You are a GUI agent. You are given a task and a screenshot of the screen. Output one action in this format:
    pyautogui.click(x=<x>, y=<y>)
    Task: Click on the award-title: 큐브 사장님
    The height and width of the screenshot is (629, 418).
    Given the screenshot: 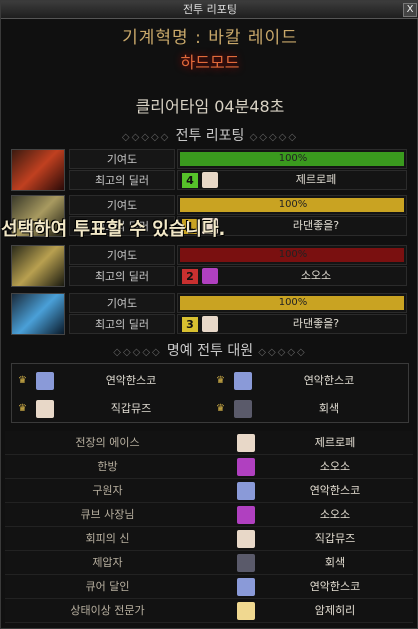 What is the action you would take?
    pyautogui.click(x=107, y=514)
    